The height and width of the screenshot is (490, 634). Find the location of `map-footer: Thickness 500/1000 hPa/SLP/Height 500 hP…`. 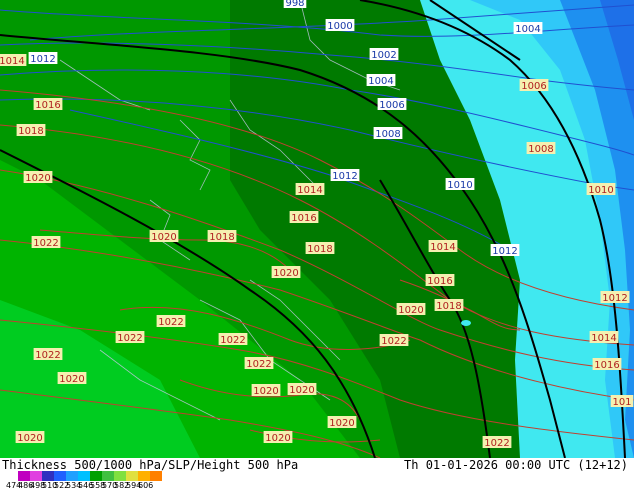

map-footer: Thickness 500/1000 hPa/SLP/Height 500 hP… is located at coordinates (317, 474).